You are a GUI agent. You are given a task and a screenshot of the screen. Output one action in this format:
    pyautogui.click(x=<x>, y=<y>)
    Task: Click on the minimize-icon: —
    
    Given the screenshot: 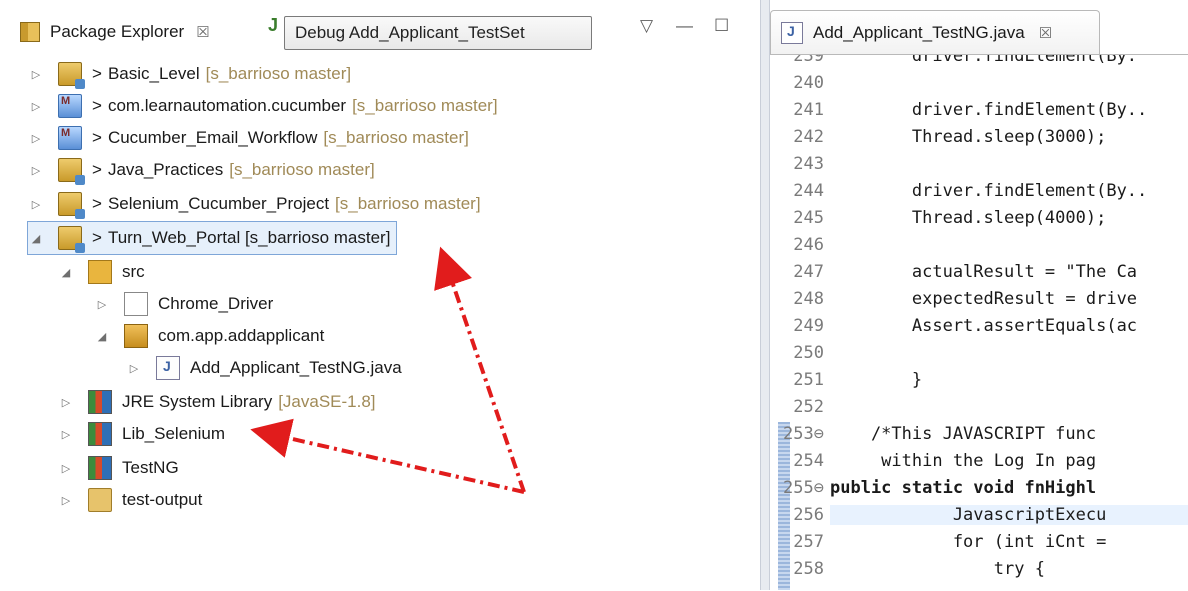 What is the action you would take?
    pyautogui.click(x=684, y=26)
    